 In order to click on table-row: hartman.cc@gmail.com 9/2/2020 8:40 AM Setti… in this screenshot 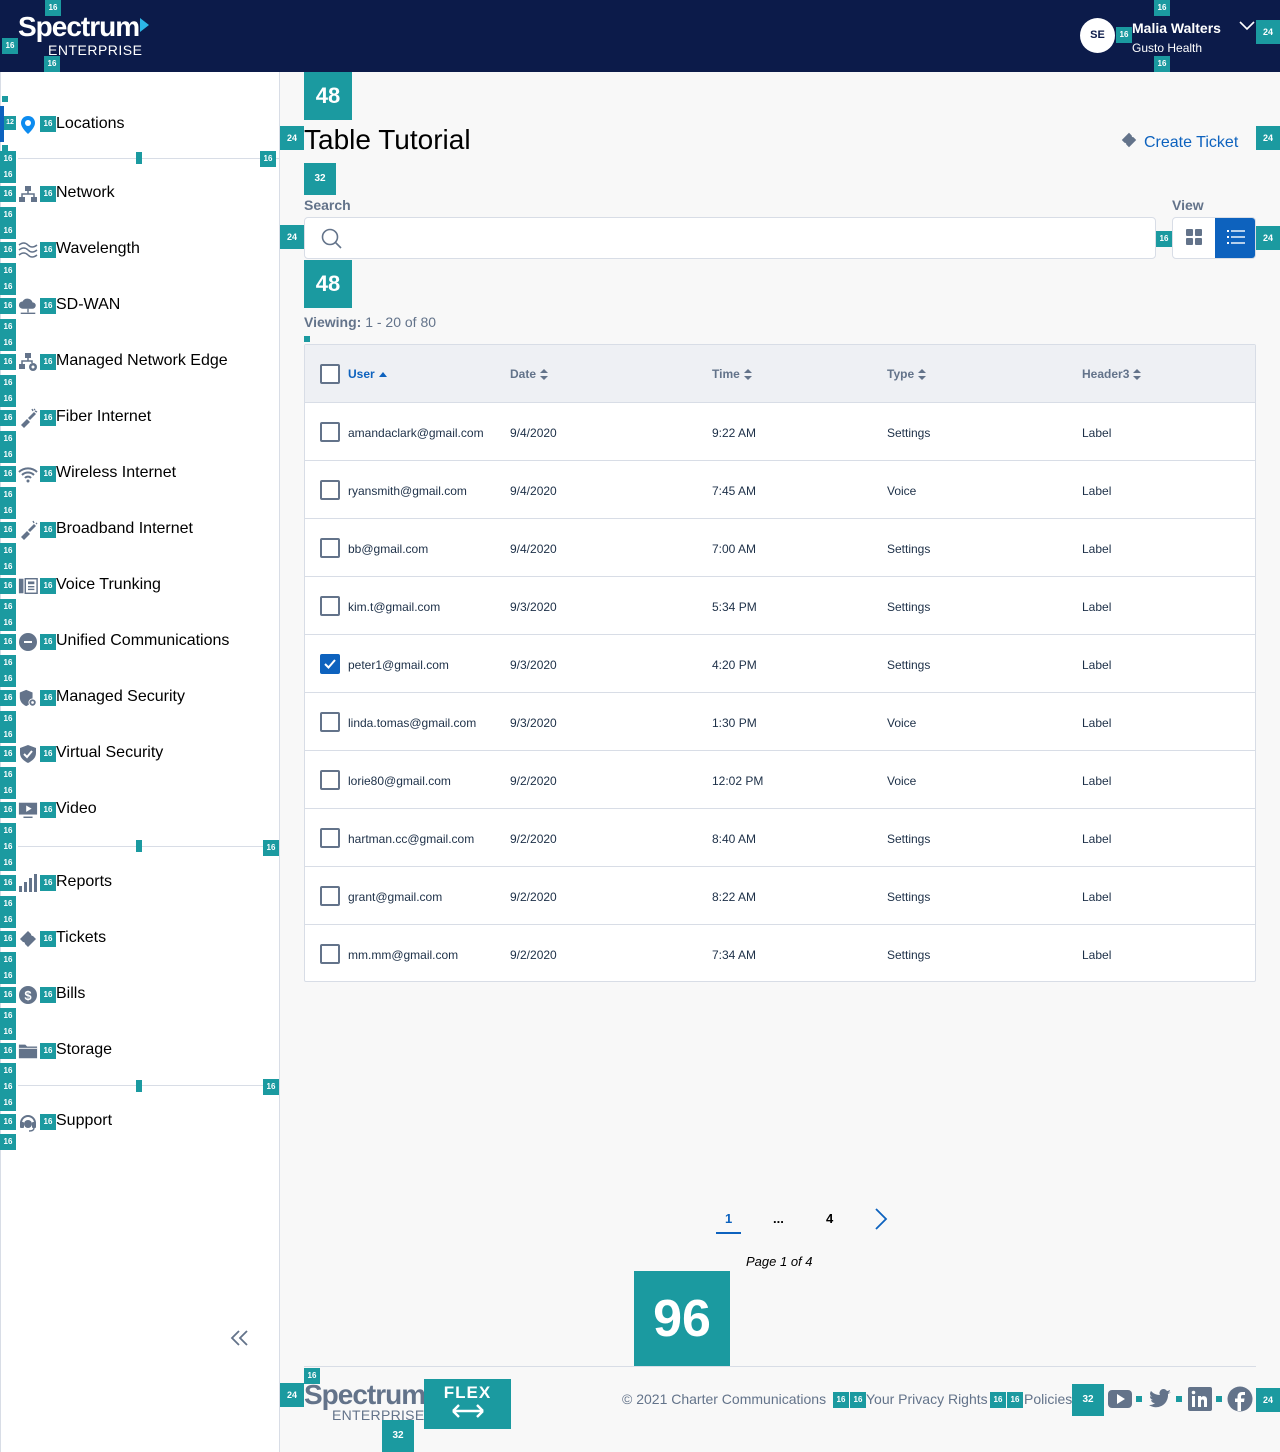, I will do `click(780, 838)`.